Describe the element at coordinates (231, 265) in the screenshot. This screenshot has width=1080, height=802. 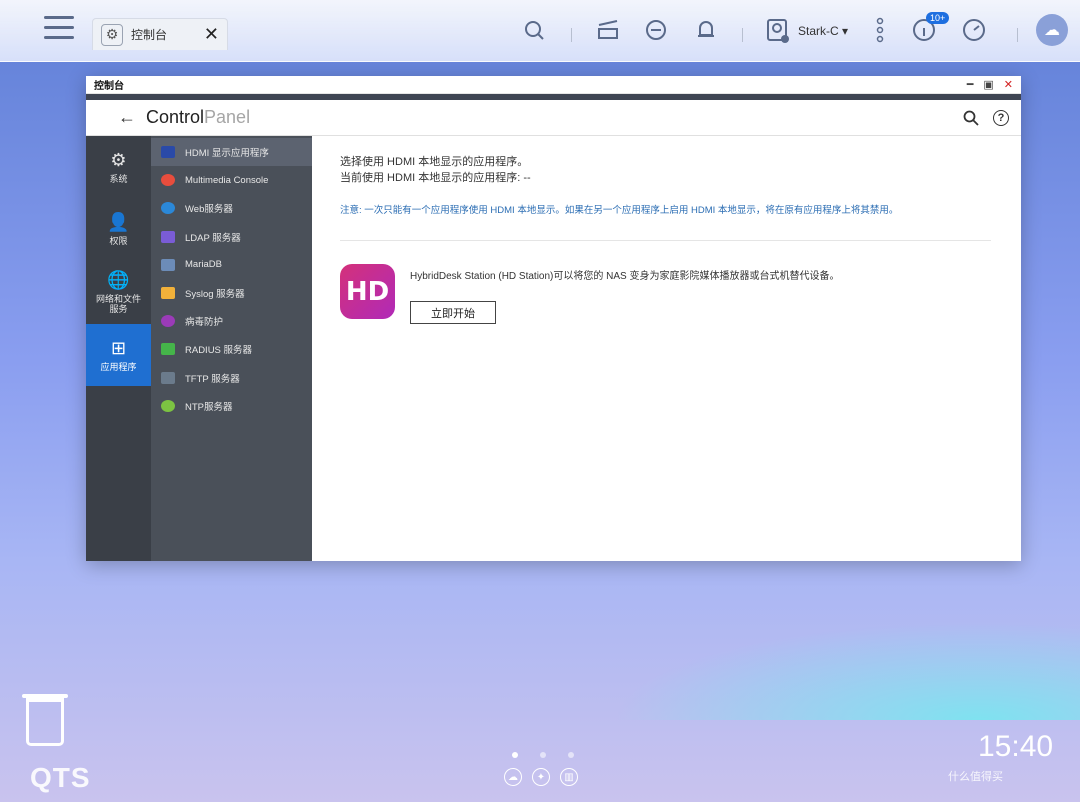
I see `sub-item-mariadb: MariaDB` at that location.